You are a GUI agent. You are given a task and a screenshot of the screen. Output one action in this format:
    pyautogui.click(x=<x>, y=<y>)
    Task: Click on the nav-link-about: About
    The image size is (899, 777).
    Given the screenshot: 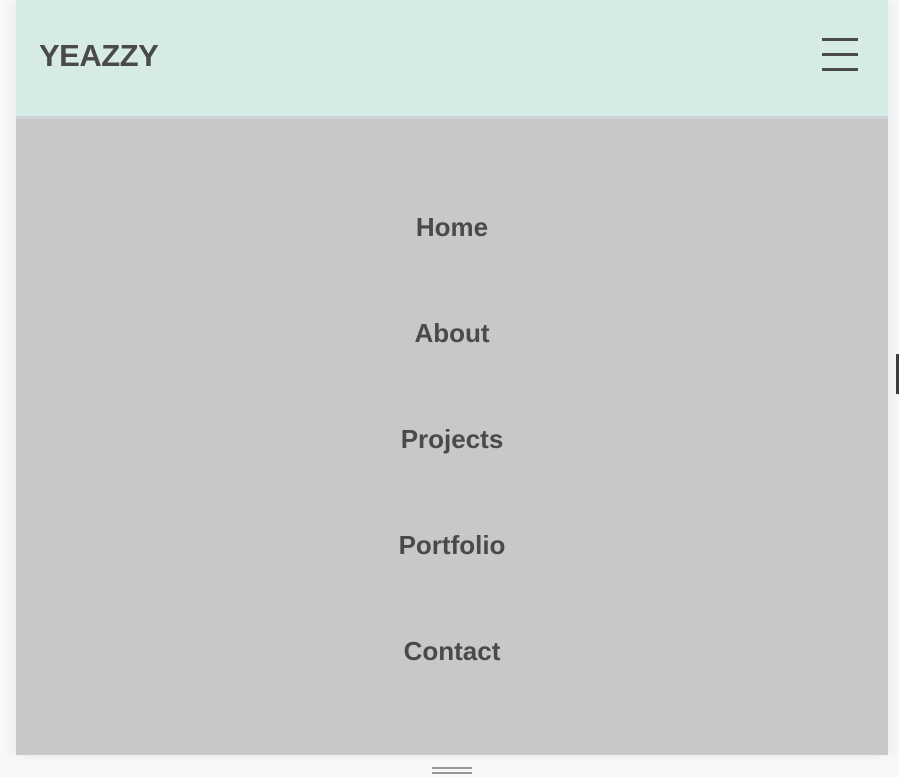 What is the action you would take?
    pyautogui.click(x=451, y=333)
    